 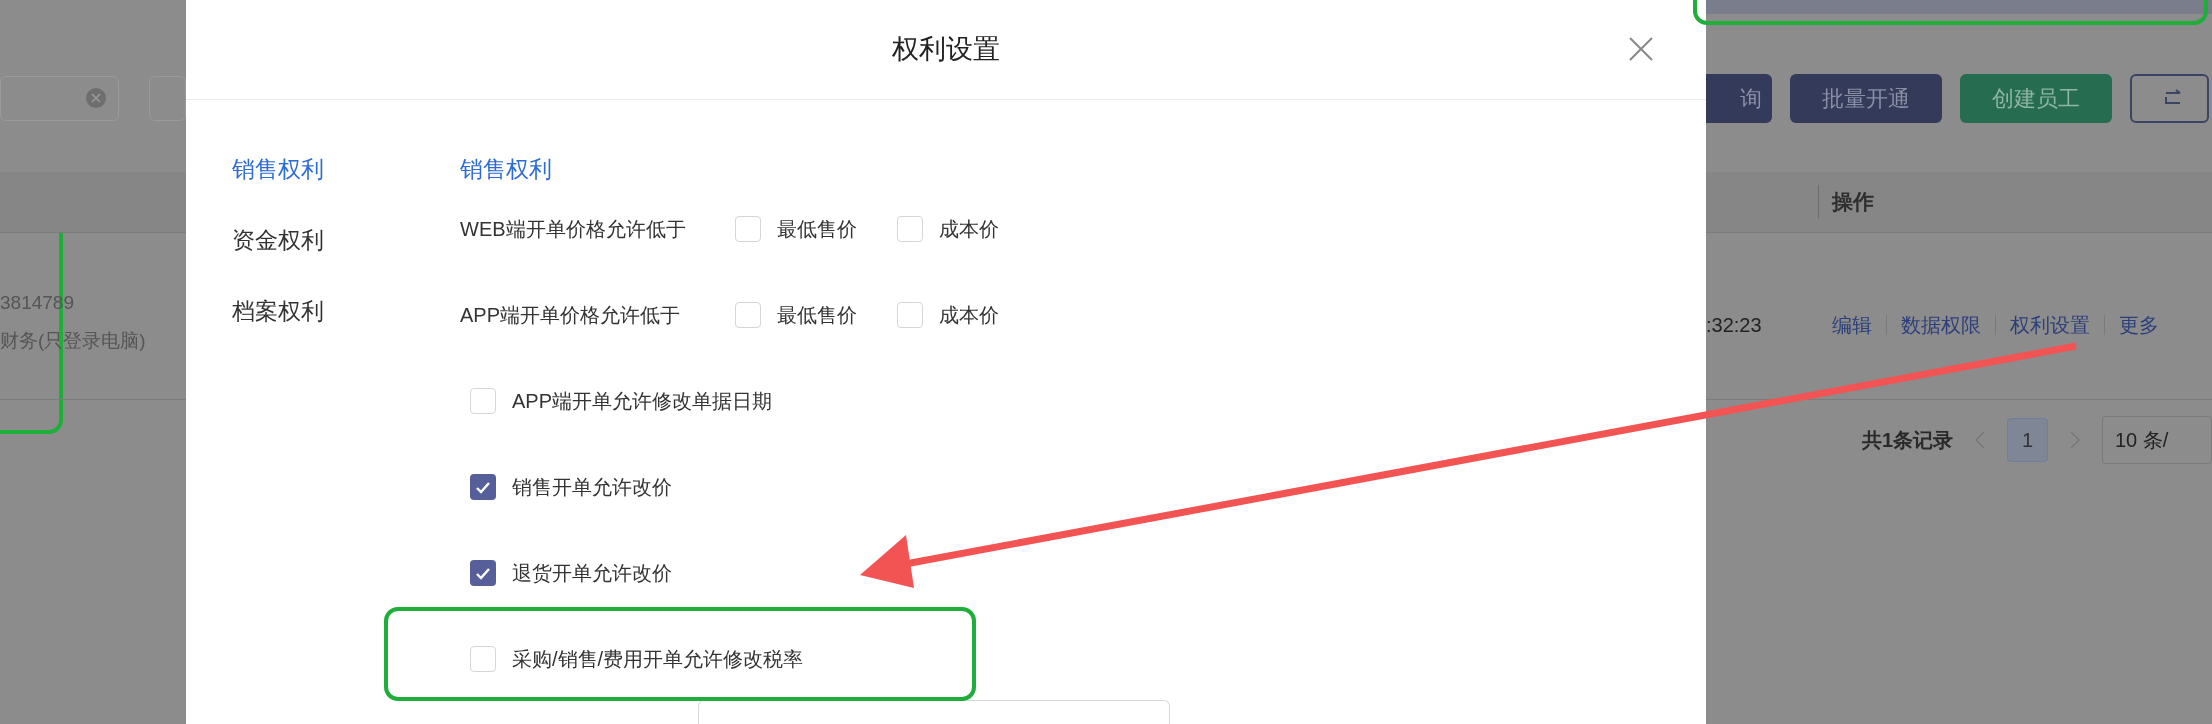 What do you see at coordinates (2157, 440) in the screenshot?
I see `page-size-select: 10 条/` at bounding box center [2157, 440].